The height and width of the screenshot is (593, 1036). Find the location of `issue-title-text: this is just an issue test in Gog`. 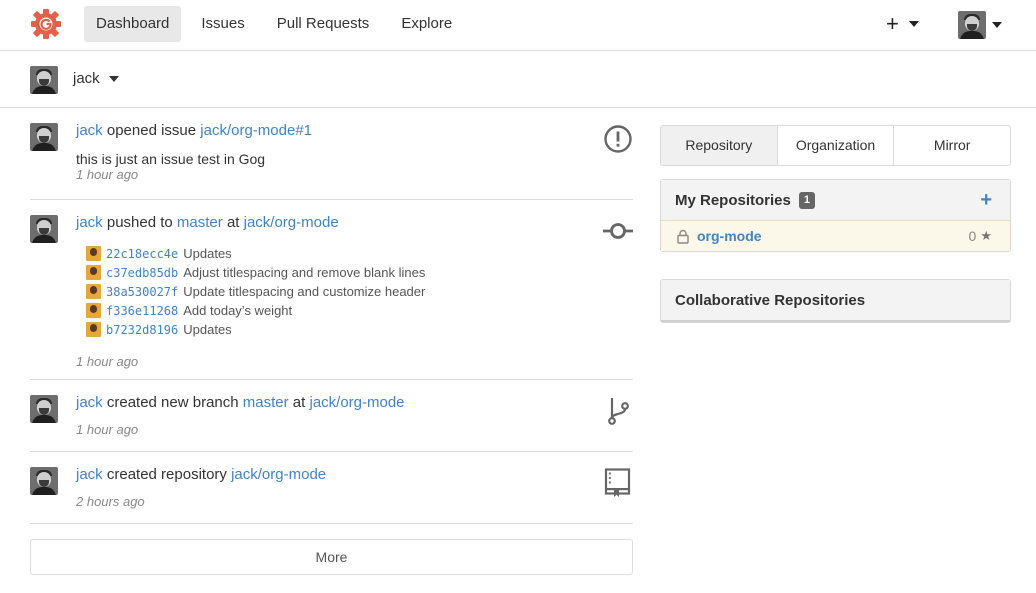

issue-title-text: this is just an issue test in Gog is located at coordinates (171, 159).